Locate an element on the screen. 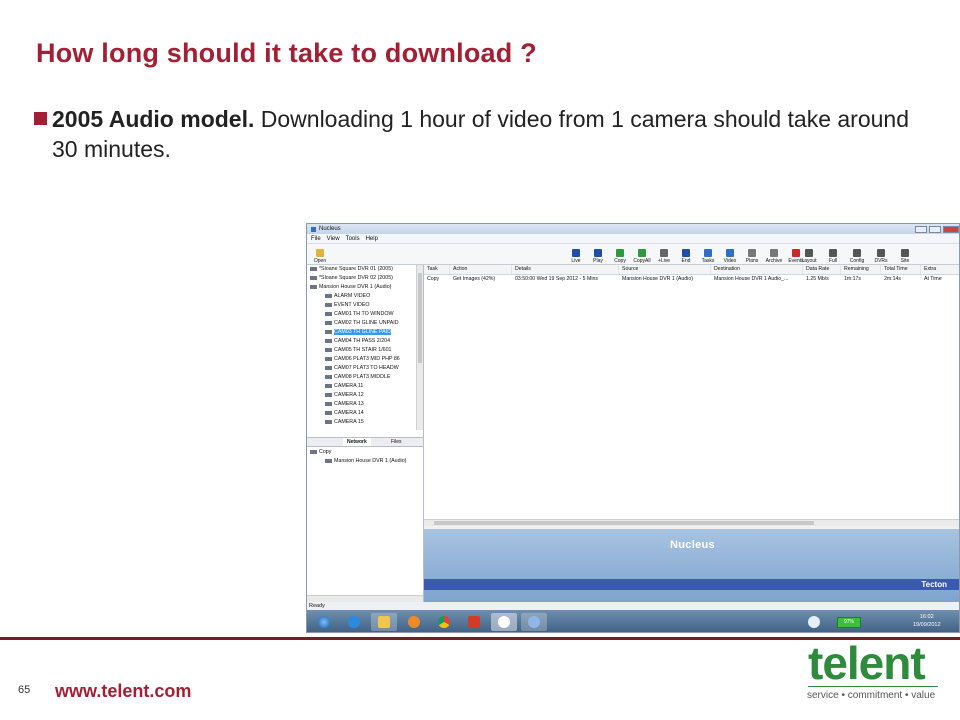  tree-item: Copy is located at coordinates (365, 452).